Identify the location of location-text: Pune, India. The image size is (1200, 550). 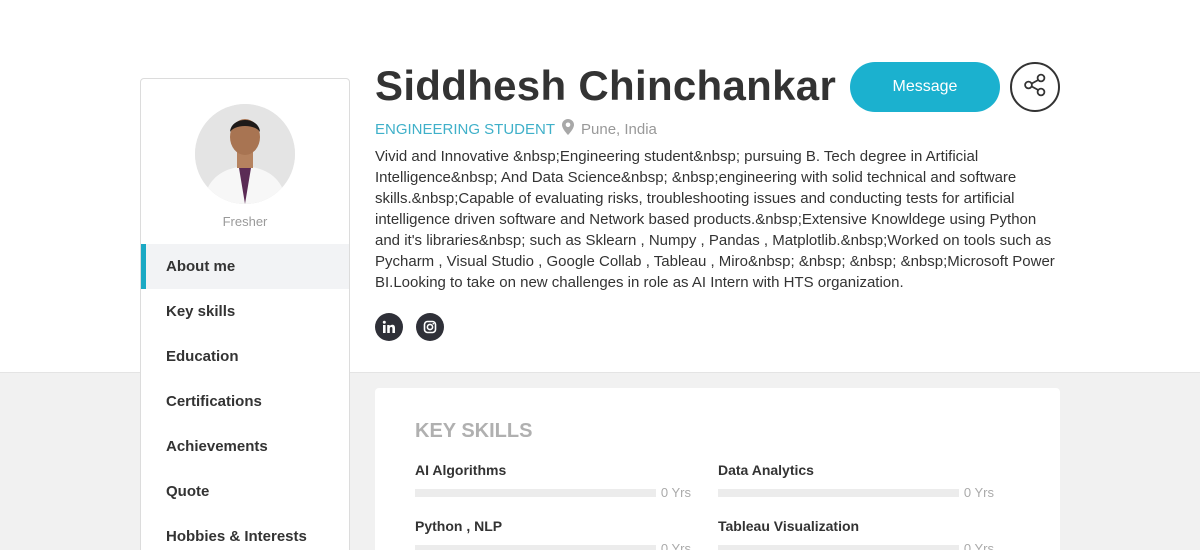
(619, 129).